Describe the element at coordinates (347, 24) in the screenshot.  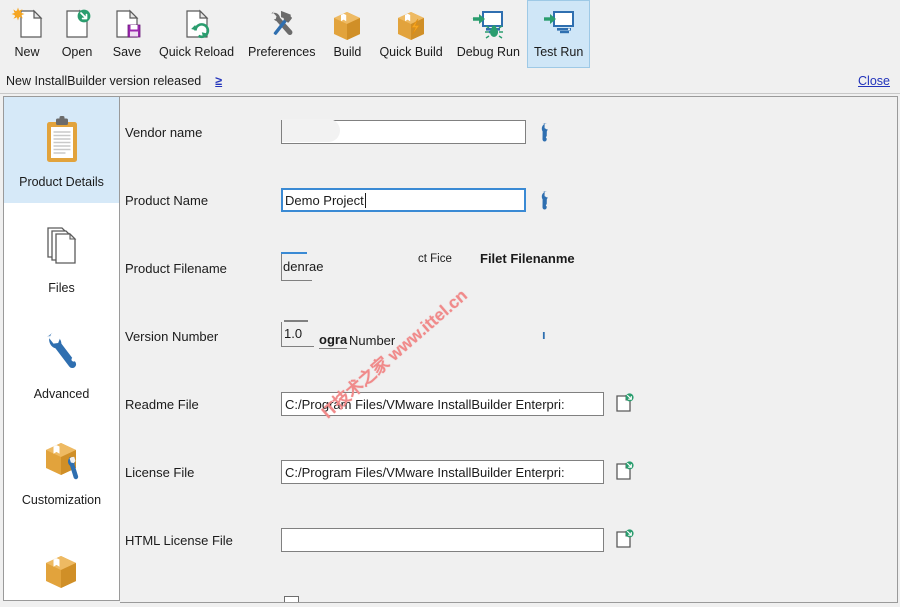
I see `package-box-icon` at that location.